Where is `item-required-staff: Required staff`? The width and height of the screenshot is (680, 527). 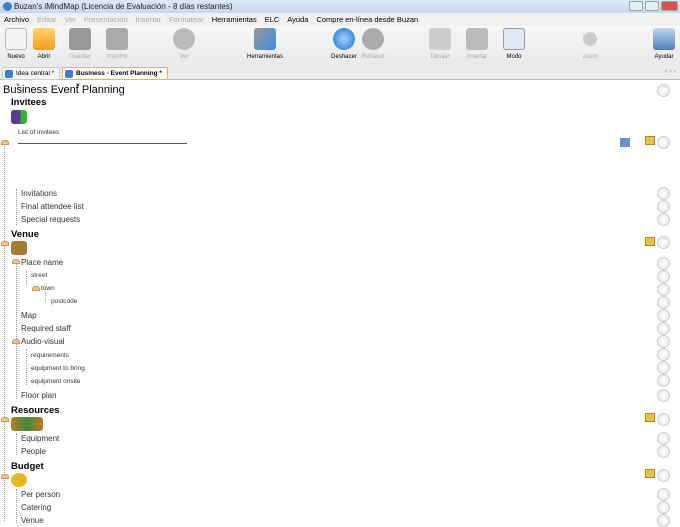
item-required-staff: Required staff is located at coordinates (46, 328).